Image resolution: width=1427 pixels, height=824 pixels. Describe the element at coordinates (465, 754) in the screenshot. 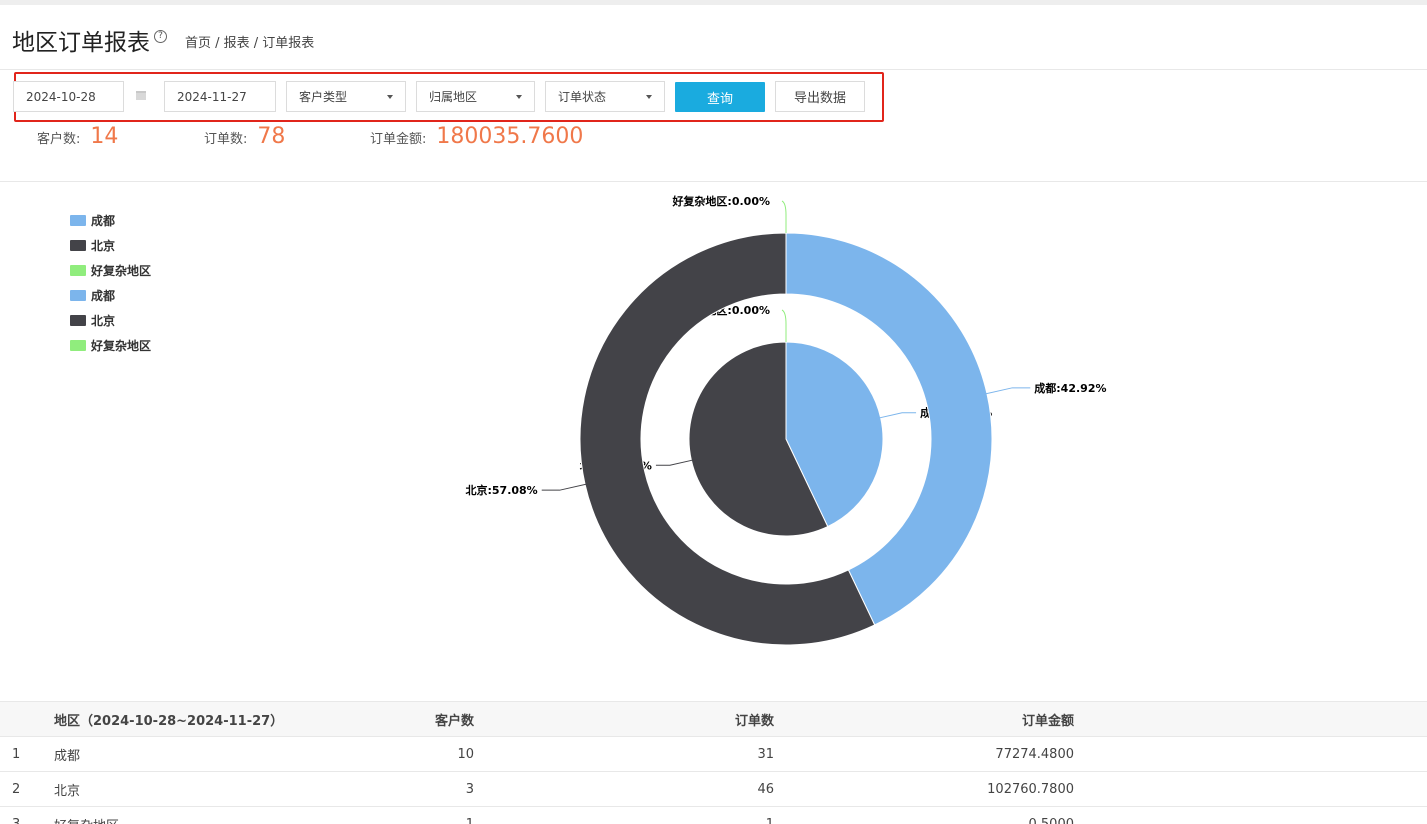

I see `row-customers: 10` at that location.